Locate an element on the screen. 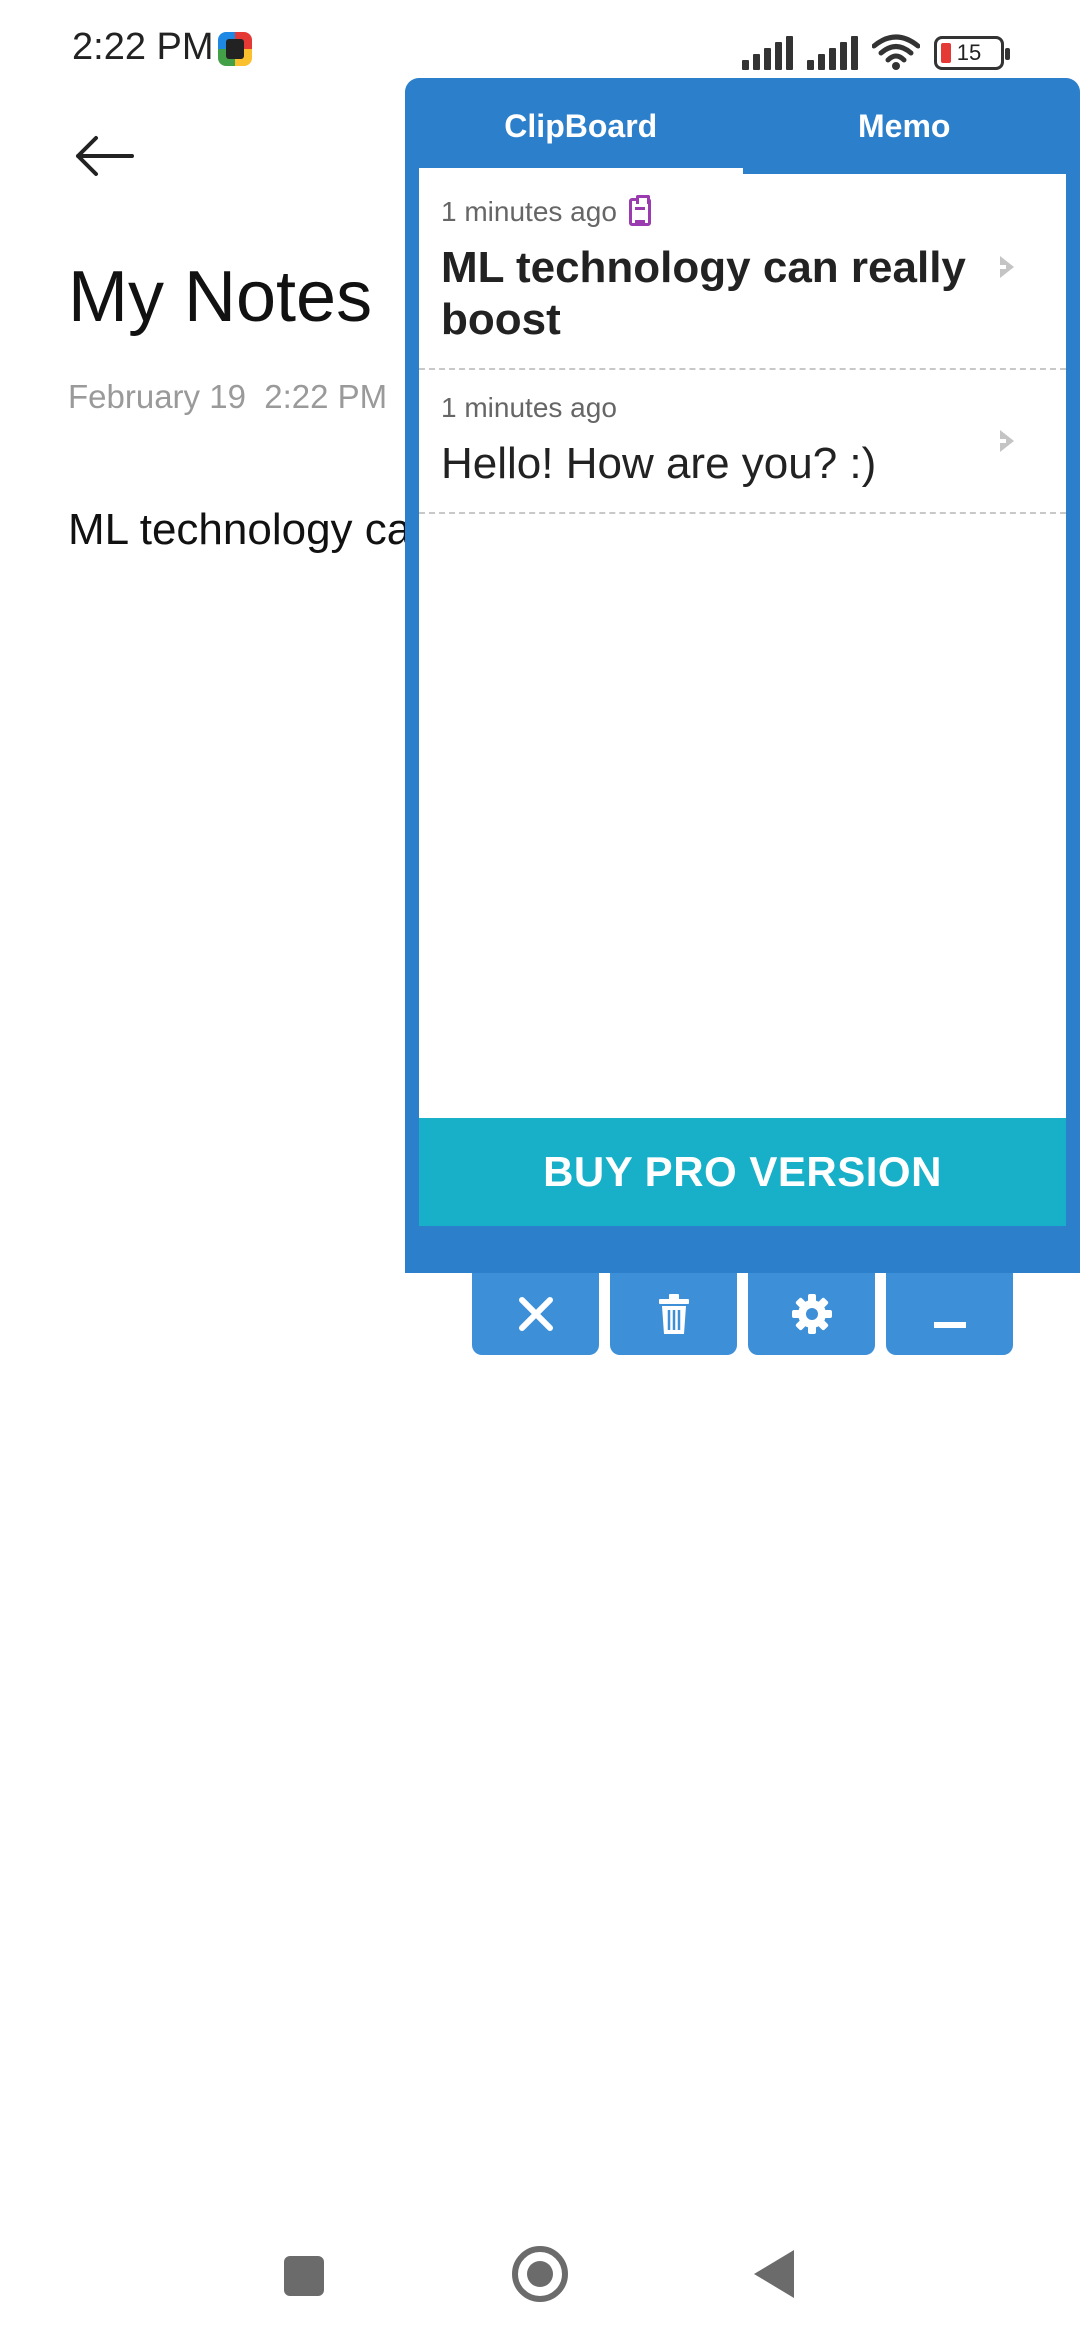 Image resolution: width=1080 pixels, height=2340 pixels. back-triangle-icon is located at coordinates (774, 2274).